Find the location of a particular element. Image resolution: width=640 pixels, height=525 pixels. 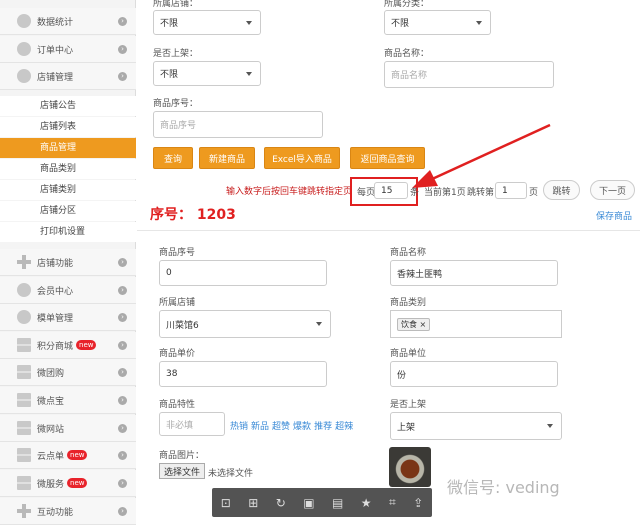

crop-icon: ⌗ is located at coordinates (392, 502).